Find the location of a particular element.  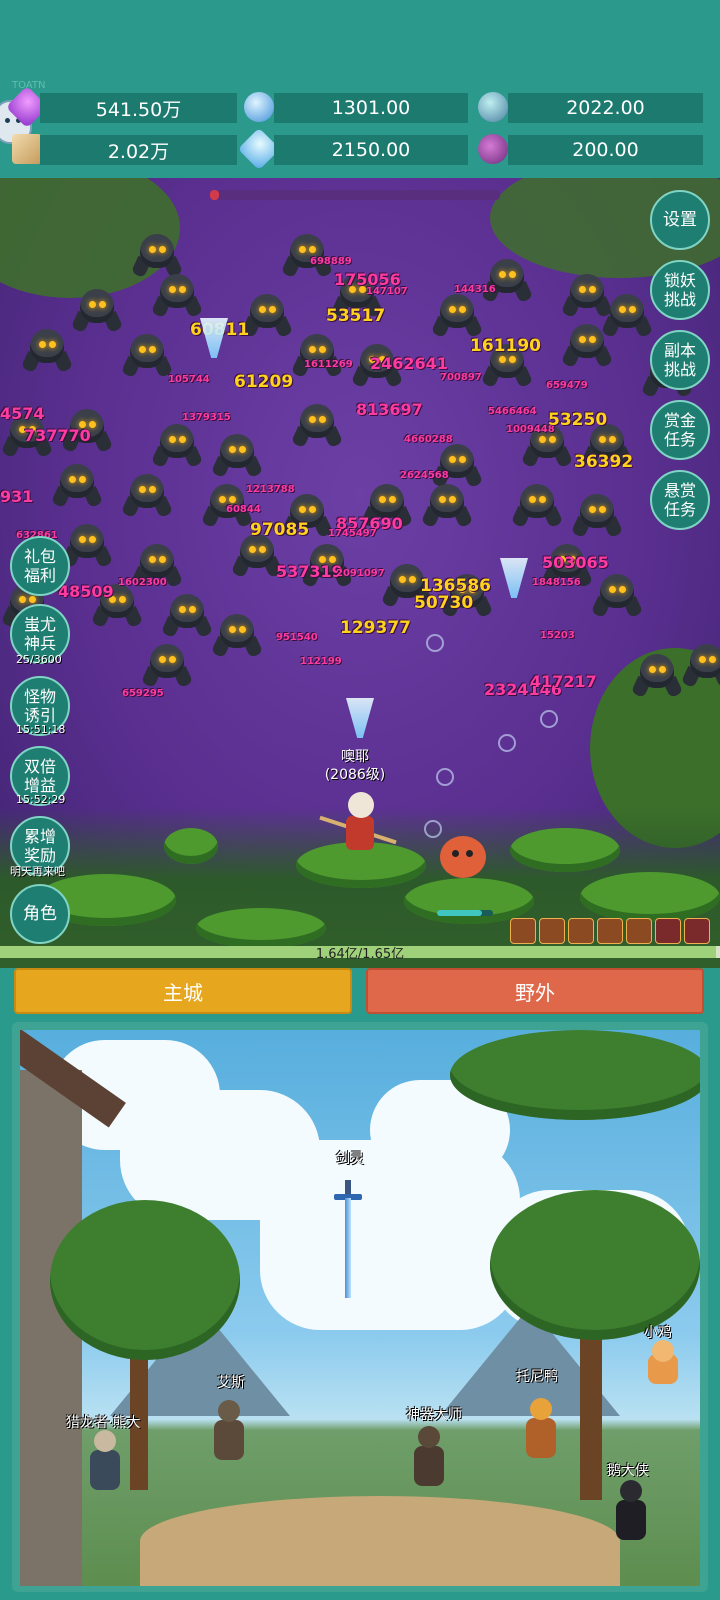

demon-lock-label: 锁妖 挑战 is located at coordinates (679, 290).